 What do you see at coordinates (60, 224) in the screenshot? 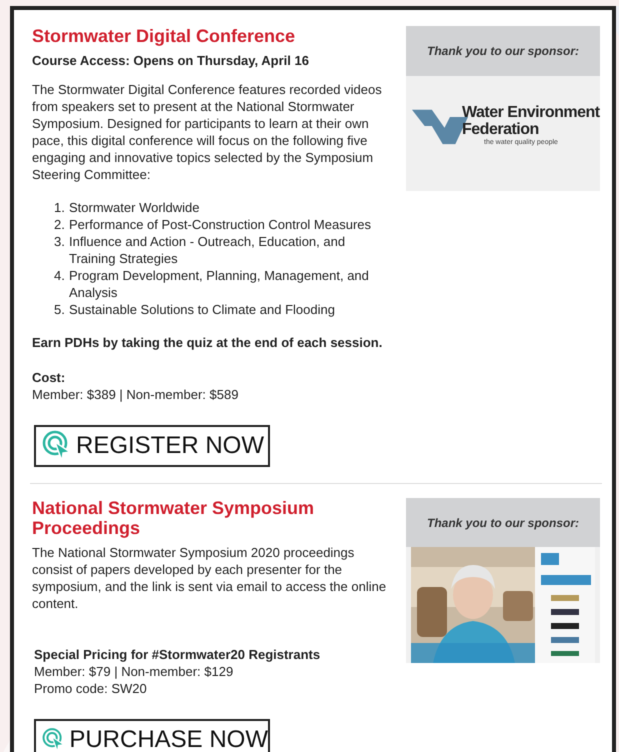
I see `list-number: 2.` at bounding box center [60, 224].